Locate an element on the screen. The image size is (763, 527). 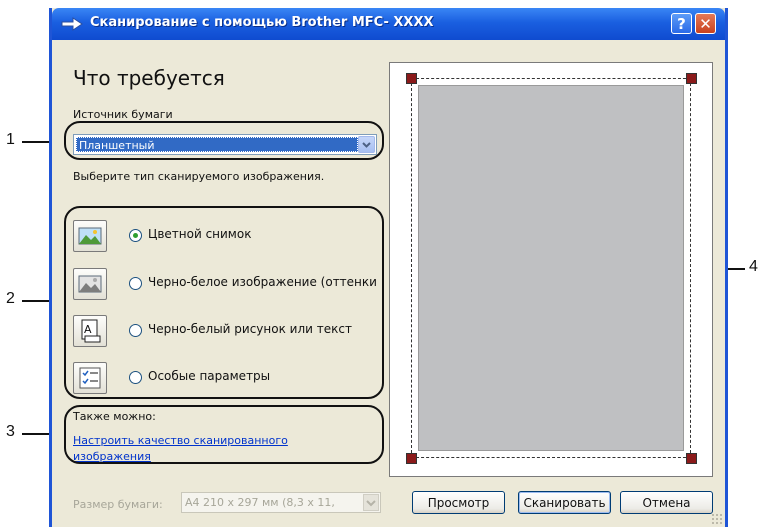
page-title: Что требуется is located at coordinates (149, 78).